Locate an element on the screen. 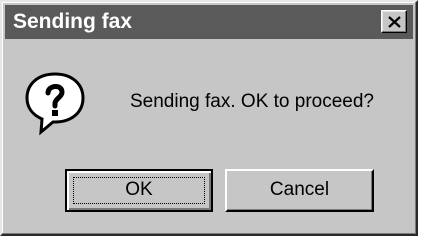  ok-button-label: OK is located at coordinates (139, 189).